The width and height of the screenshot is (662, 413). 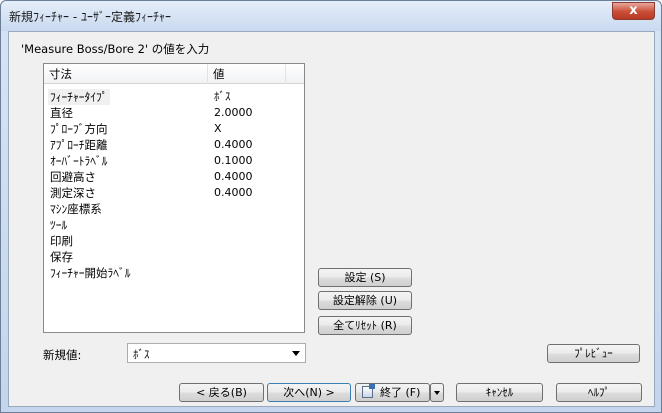 I want to click on new-value-dropdown: ﾎﾞｽ, so click(x=216, y=353).